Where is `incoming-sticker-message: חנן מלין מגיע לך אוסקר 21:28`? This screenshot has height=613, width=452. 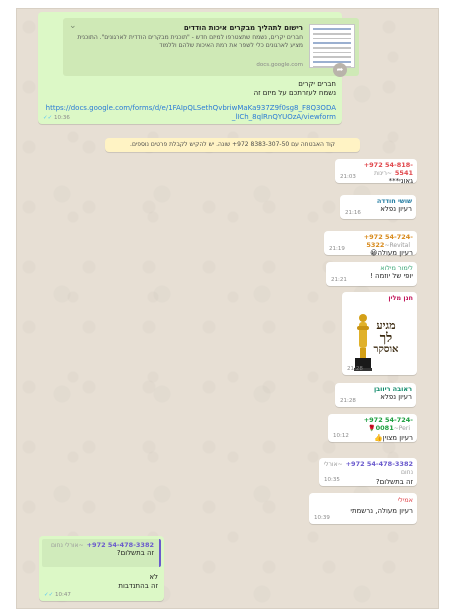
incoming-sticker-message: חנן מלין מגיע לך אוסקר 21:28 is located at coordinates (379, 333).